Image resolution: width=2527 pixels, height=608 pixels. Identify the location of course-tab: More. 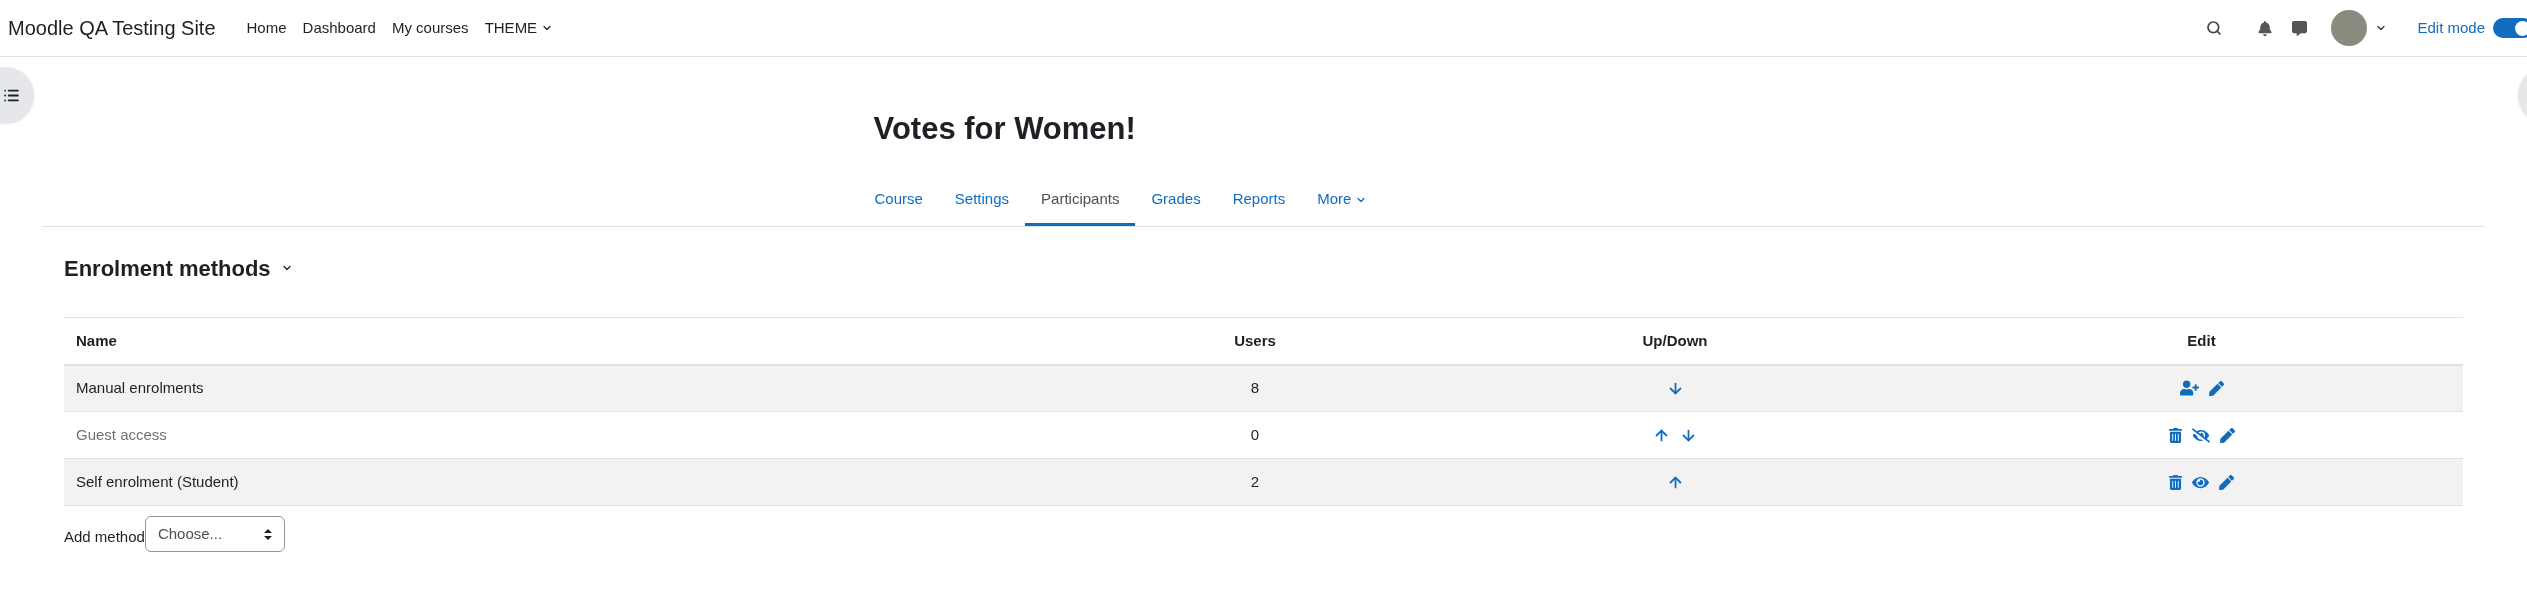
(1342, 201).